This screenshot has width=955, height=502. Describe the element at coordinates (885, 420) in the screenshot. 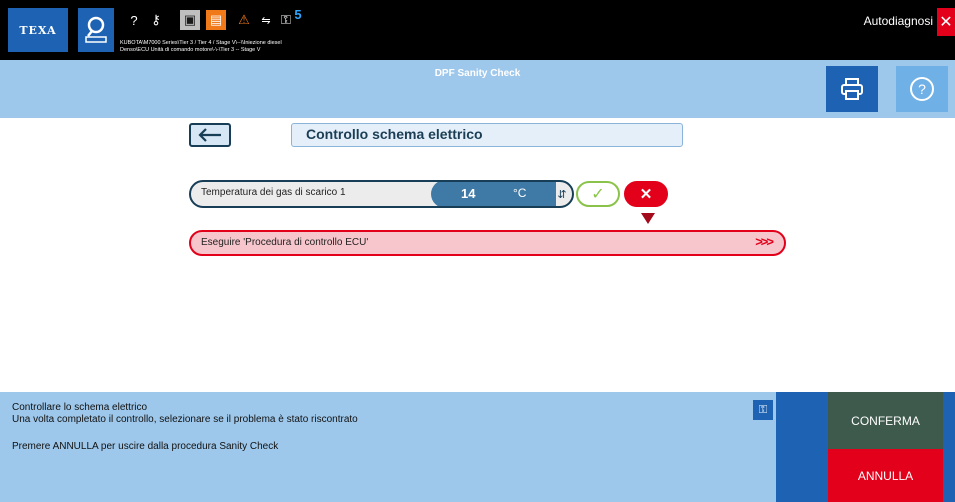

I see `confirm-button: CONFERMA` at that location.